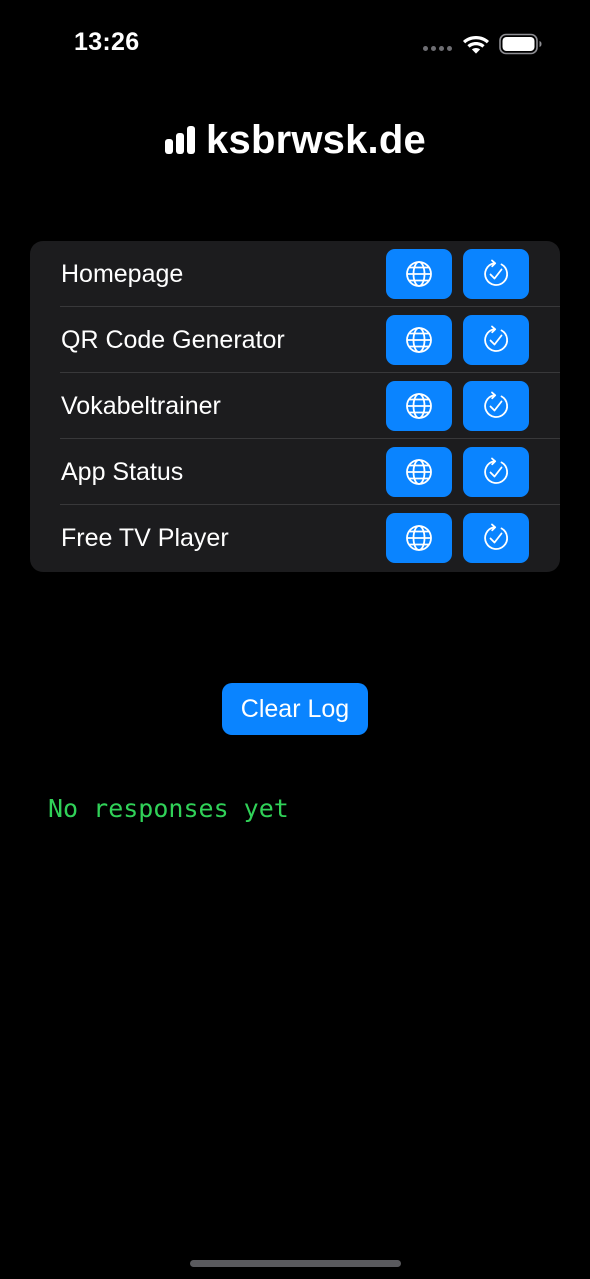 The width and height of the screenshot is (590, 1279). I want to click on check-free-tv-player-button, so click(496, 538).